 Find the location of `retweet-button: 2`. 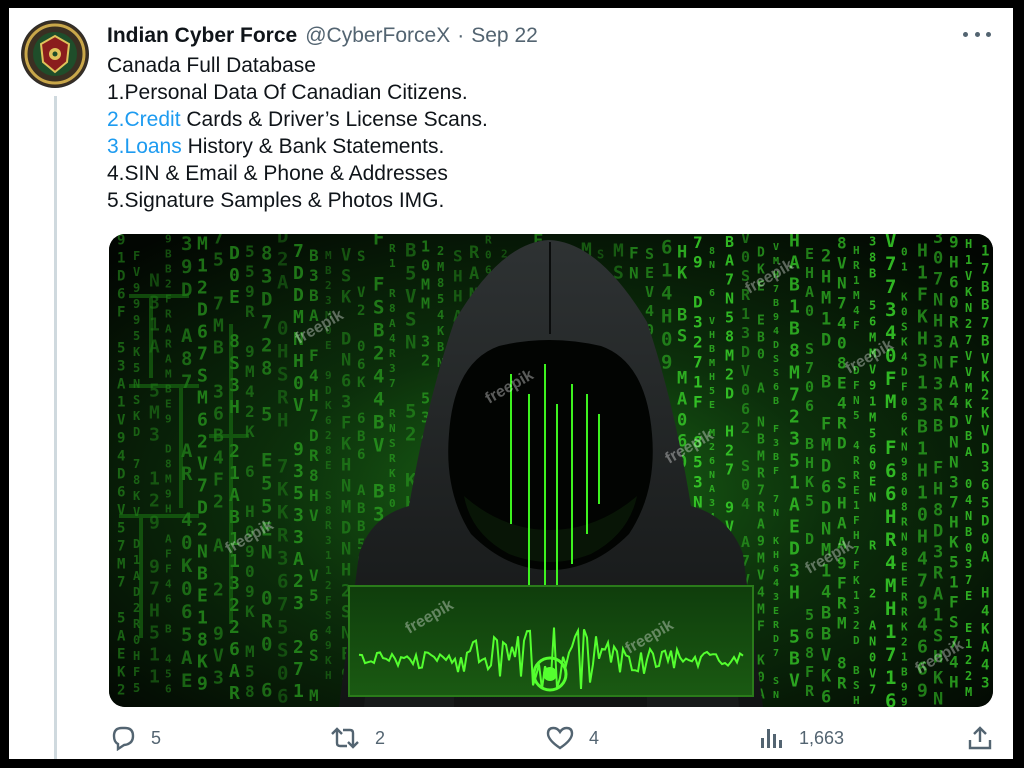

retweet-button: 2 is located at coordinates (357, 738).